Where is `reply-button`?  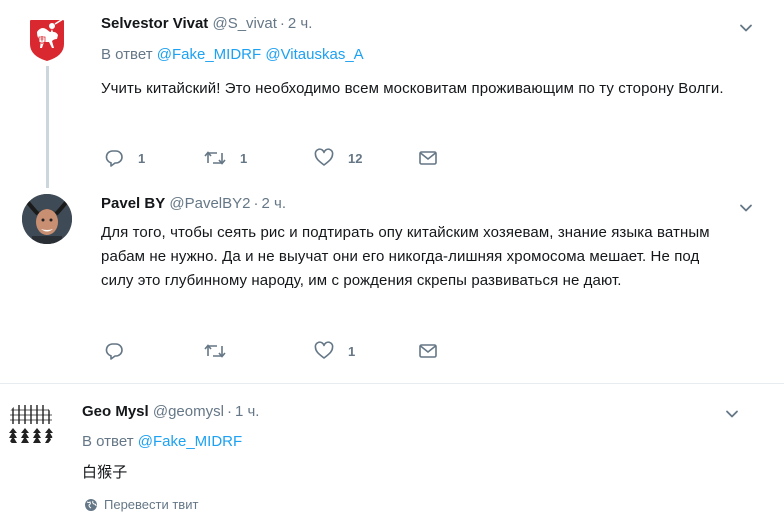 reply-button is located at coordinates (121, 351).